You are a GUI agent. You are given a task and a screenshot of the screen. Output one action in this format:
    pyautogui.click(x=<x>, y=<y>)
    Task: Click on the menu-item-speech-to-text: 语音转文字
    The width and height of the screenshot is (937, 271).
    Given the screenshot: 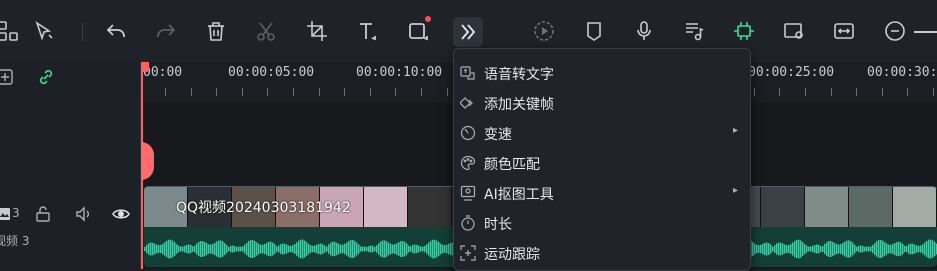 What is the action you would take?
    pyautogui.click(x=602, y=73)
    